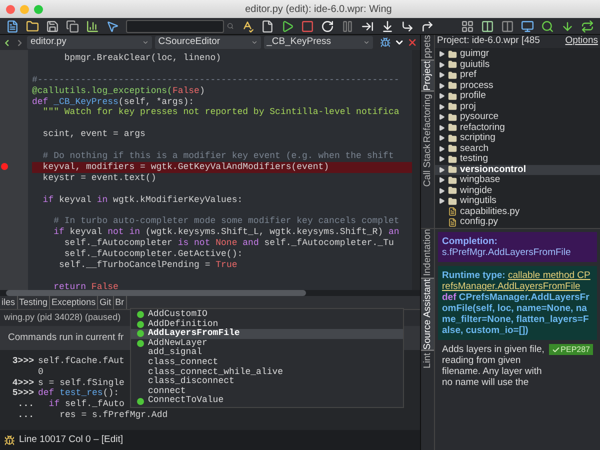 This screenshot has height=450, width=600. Describe the element at coordinates (517, 281) in the screenshot. I see `runtime-type: Runtime type: callable method CPrefsManager.AddLayersFromFile` at that location.